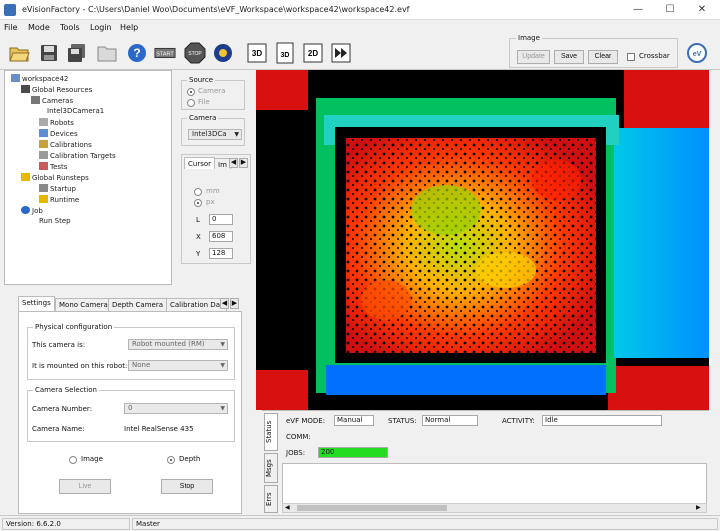 The height and width of the screenshot is (531, 720). I want to click on menu-login: Login, so click(101, 27).